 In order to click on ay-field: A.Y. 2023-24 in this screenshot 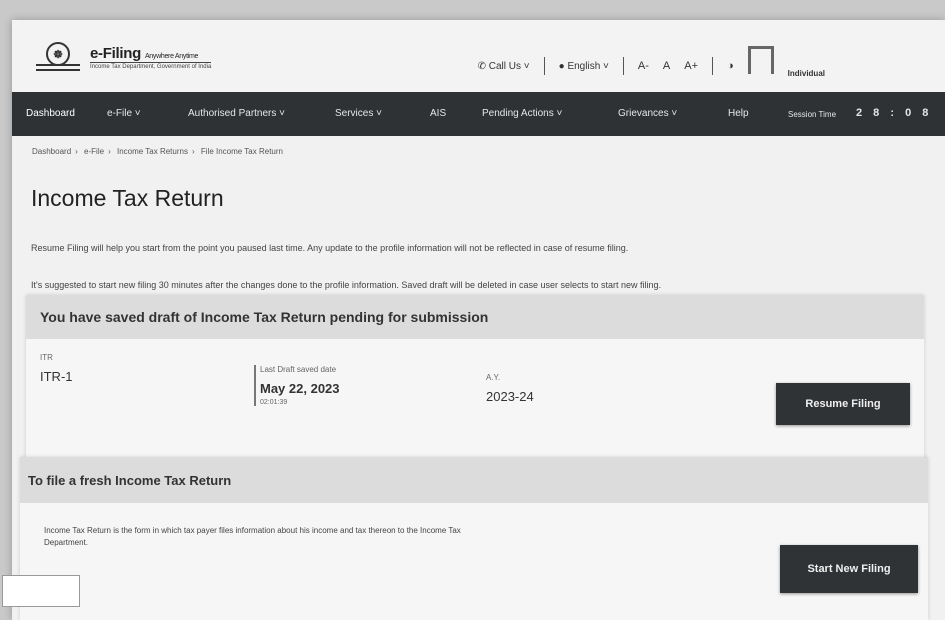, I will do `click(510, 388)`.